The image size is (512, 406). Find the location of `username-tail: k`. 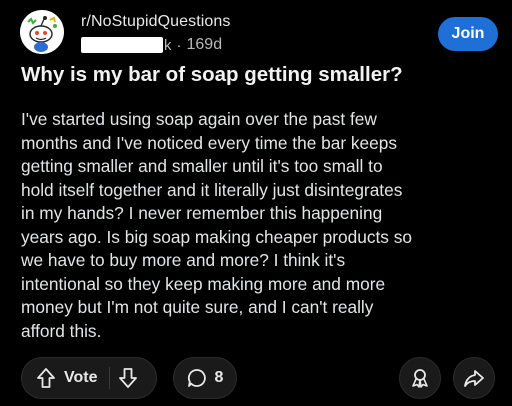

username-tail: k is located at coordinates (168, 45).